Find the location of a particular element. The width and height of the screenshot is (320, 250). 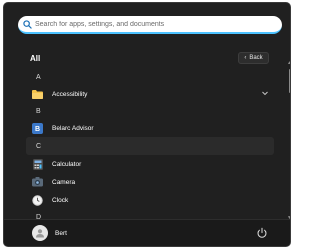

app-item-accessibility: Accessibility is located at coordinates (150, 94).